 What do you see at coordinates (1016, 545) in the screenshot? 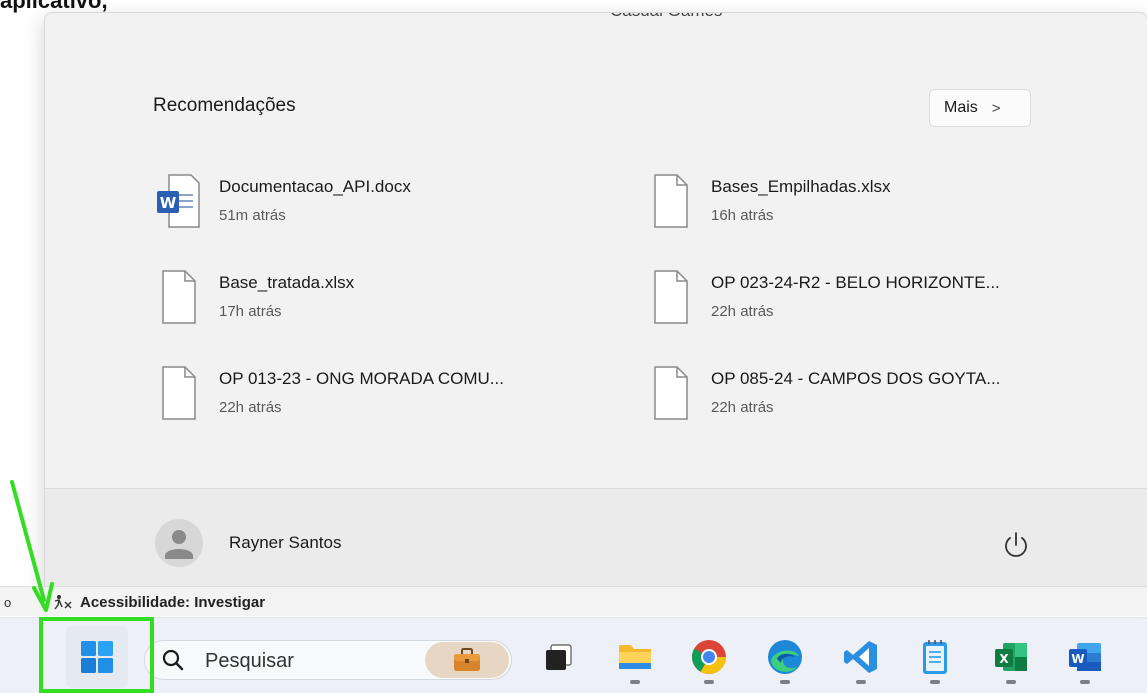
I see `power-icon` at bounding box center [1016, 545].